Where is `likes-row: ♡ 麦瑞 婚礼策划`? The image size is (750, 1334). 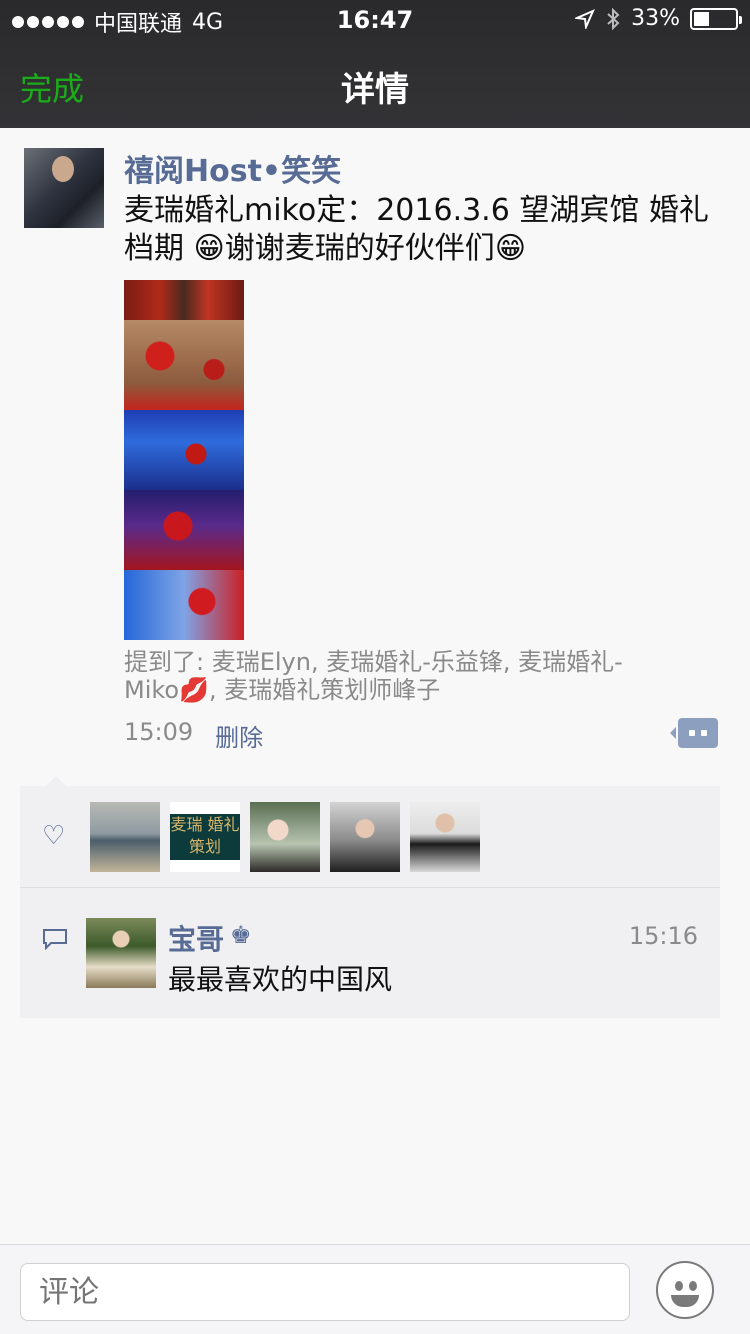
likes-row: ♡ 麦瑞 婚礼策划 is located at coordinates (370, 837).